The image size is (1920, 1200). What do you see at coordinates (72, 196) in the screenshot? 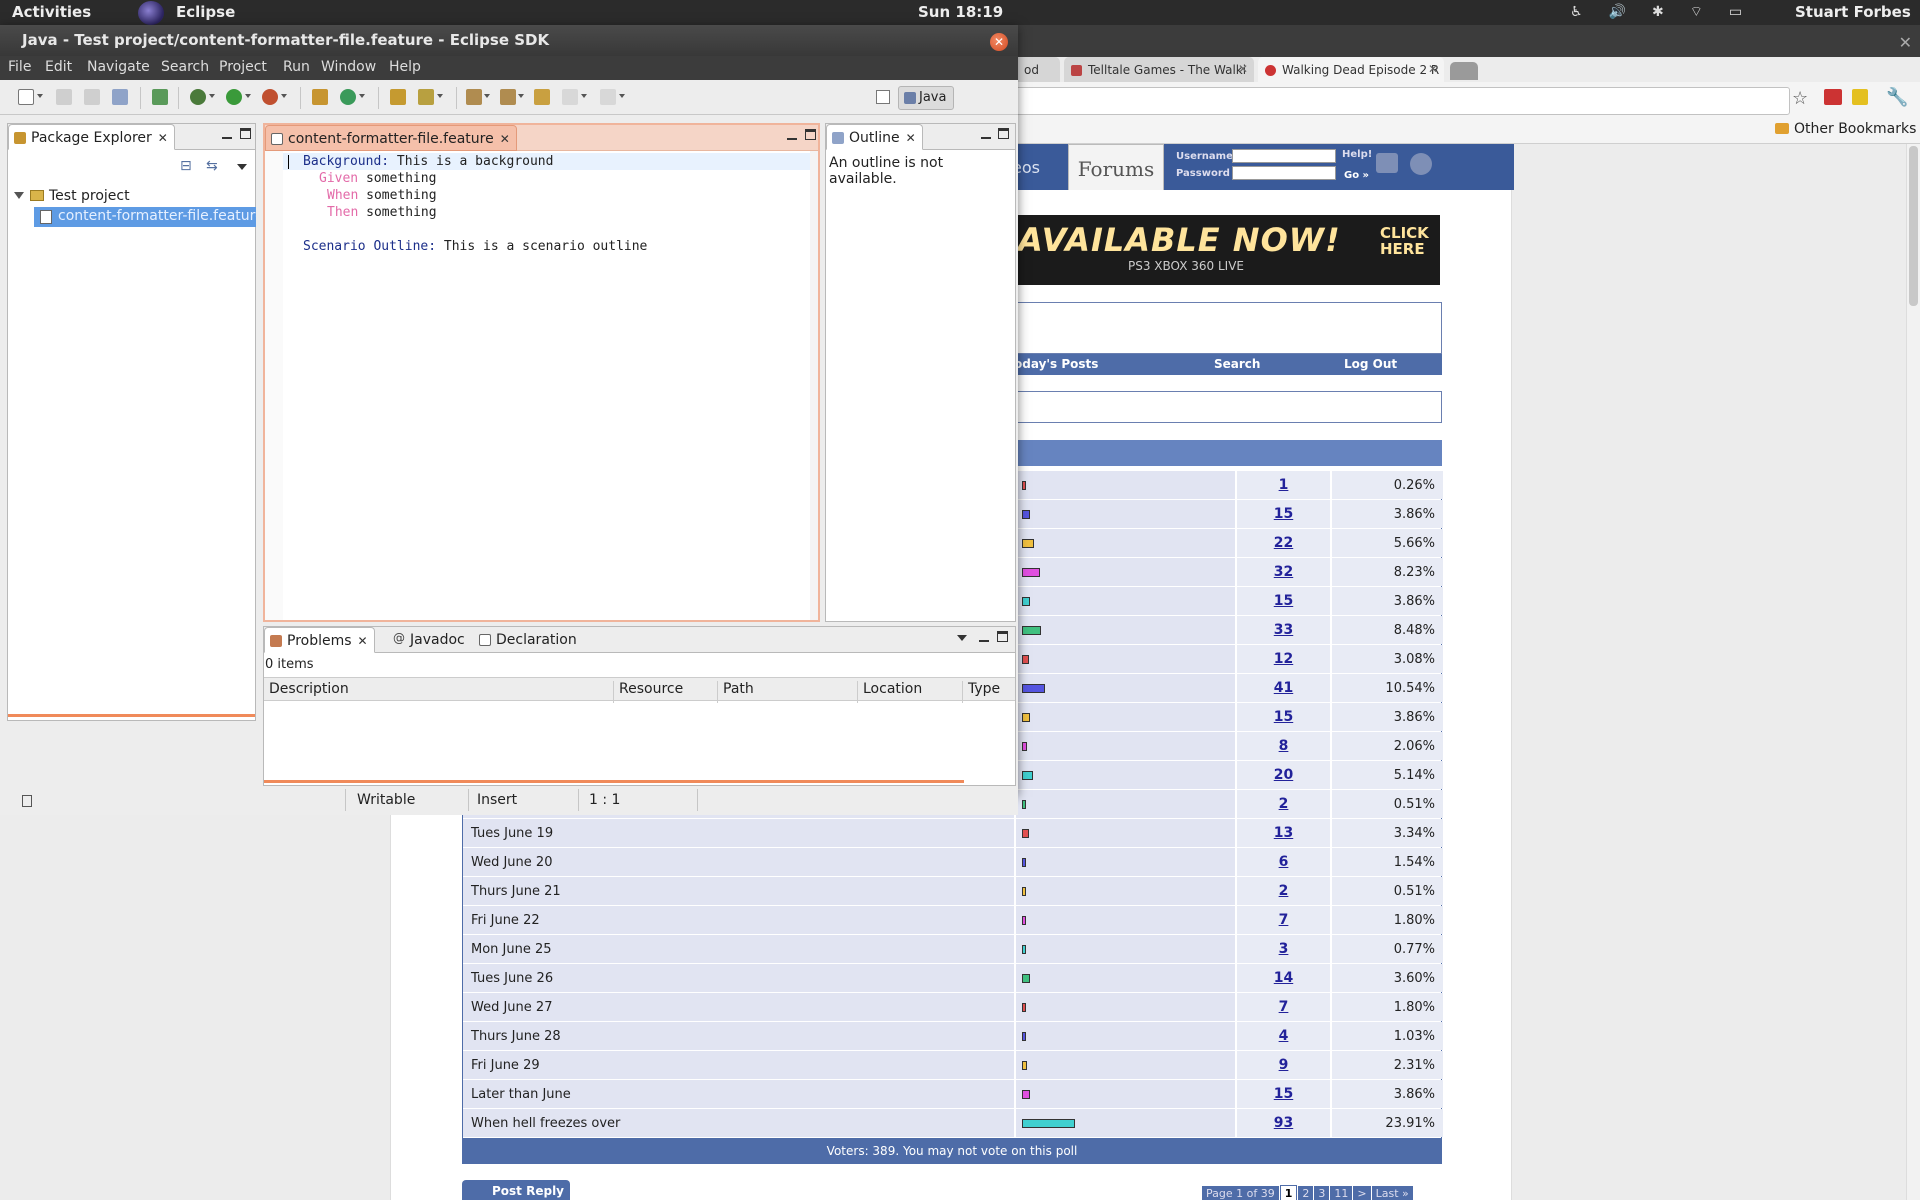
I see `tree-item-project: Test project` at bounding box center [72, 196].